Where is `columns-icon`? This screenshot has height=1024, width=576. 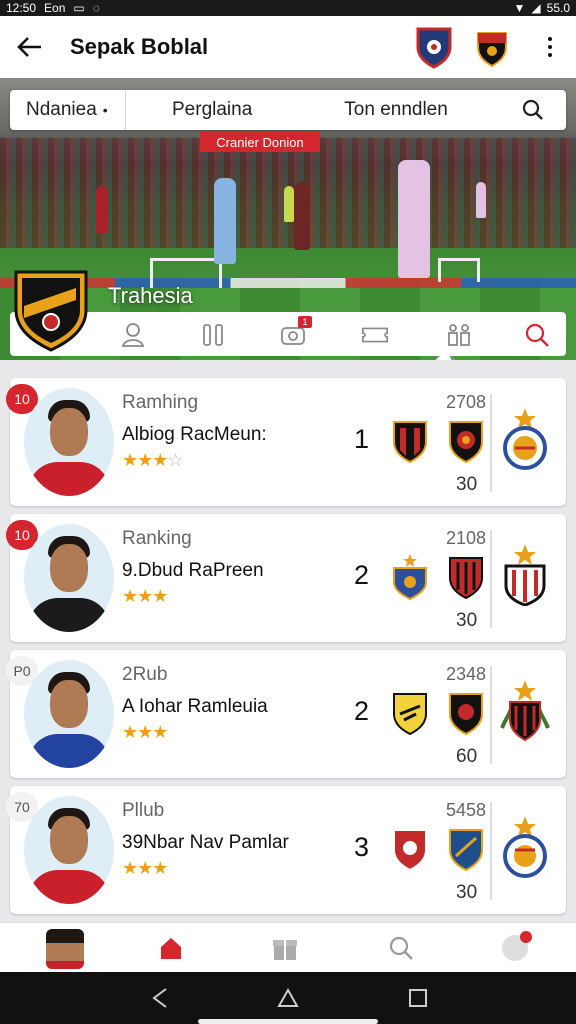
columns-icon is located at coordinates (213, 335).